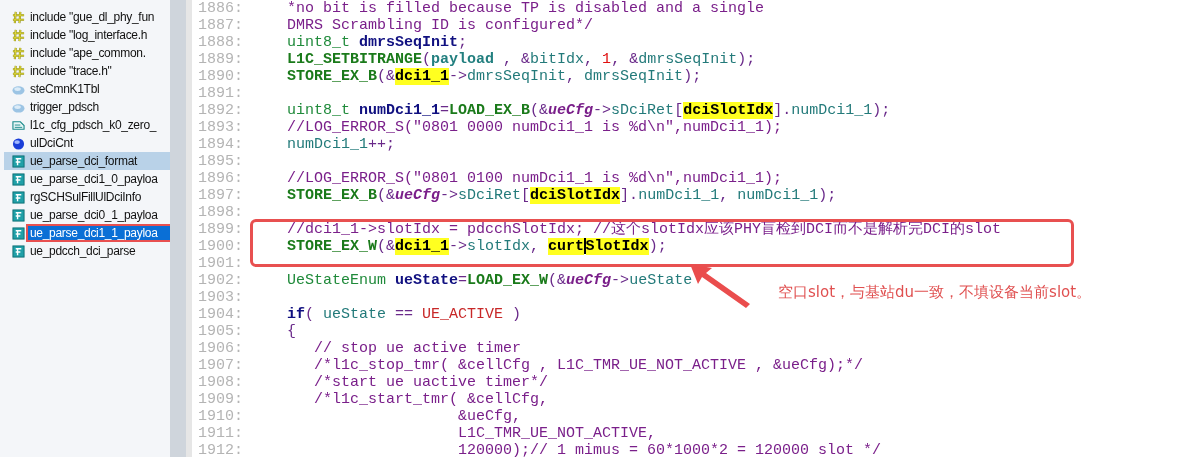 This screenshot has height=457, width=1198. I want to click on line-number: 1889:, so click(220, 59).